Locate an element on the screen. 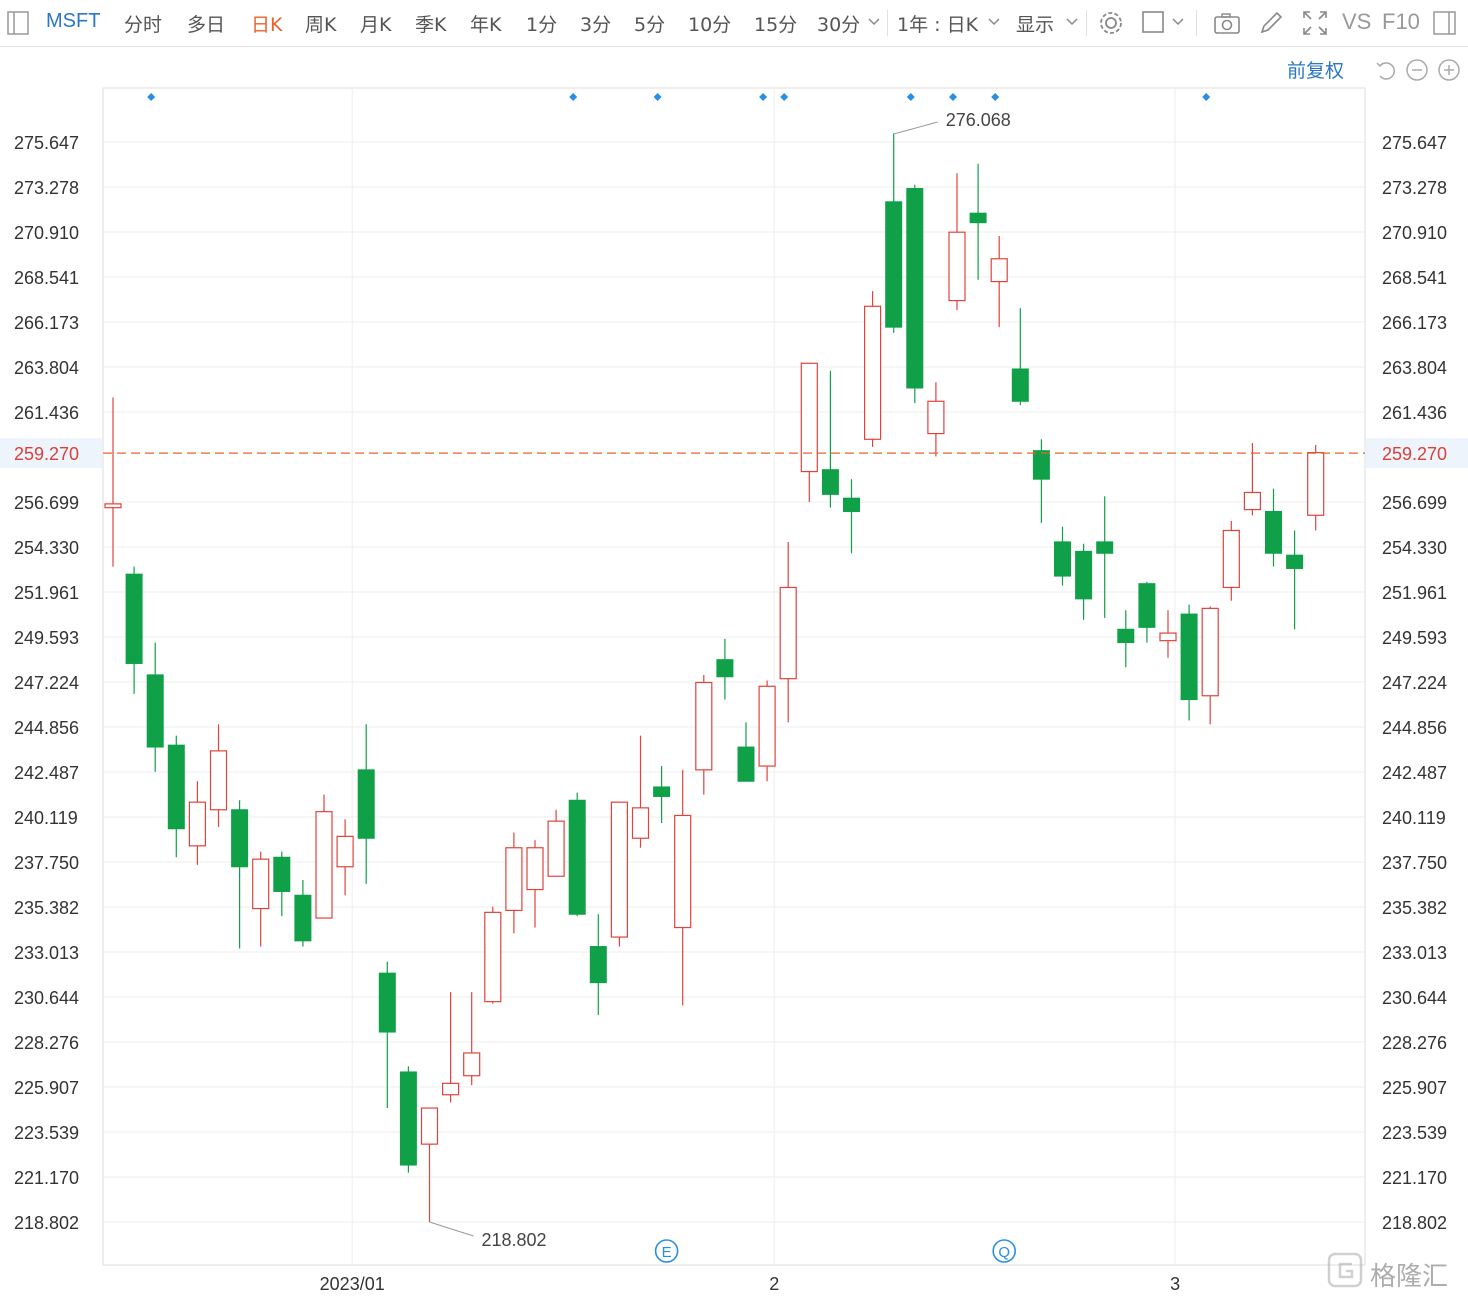 The image size is (1468, 1296). min-callout-line is located at coordinates (451, 1229).